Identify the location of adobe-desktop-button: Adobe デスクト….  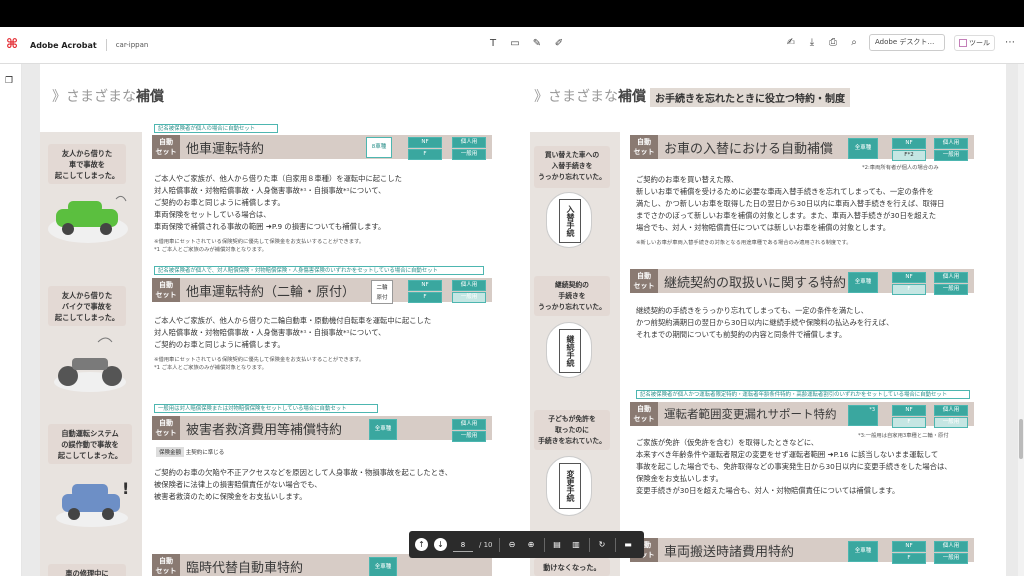
(907, 42).